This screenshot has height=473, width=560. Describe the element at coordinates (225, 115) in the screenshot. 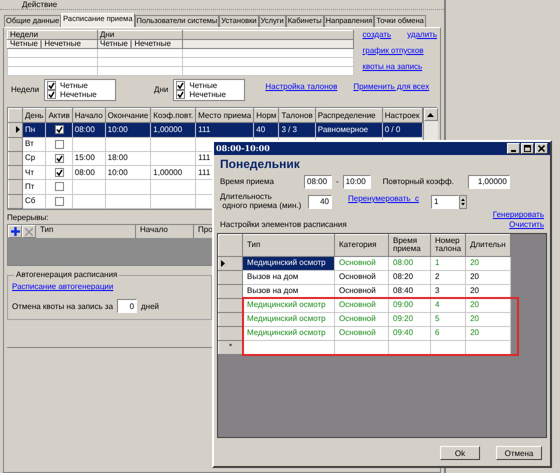

I see `column-header: Место приема` at that location.